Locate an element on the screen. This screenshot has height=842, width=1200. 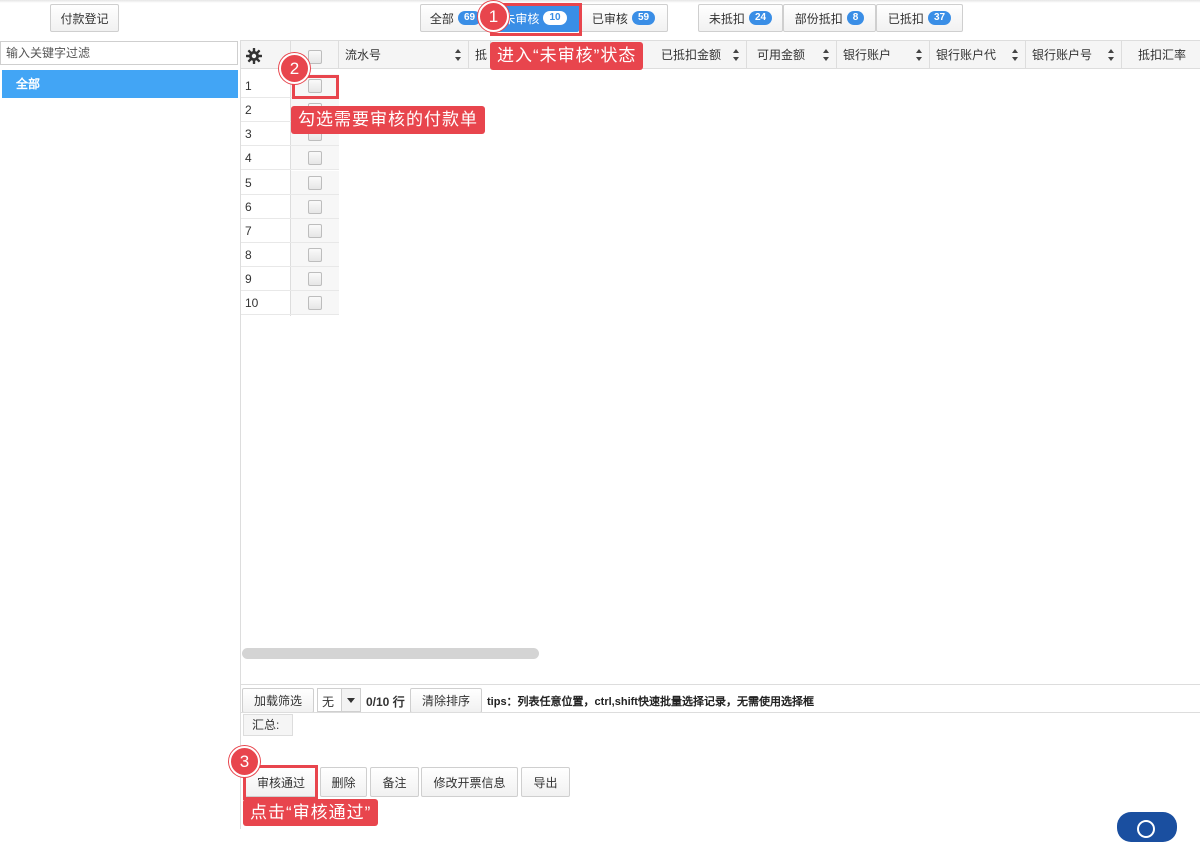
column-header-label: 抵 is located at coordinates (481, 55).